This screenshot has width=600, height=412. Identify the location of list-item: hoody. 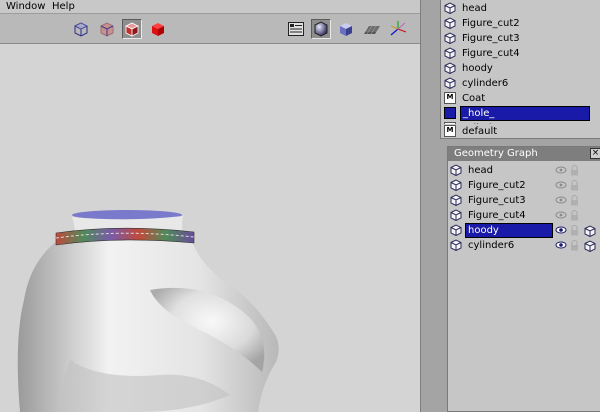
(522, 68).